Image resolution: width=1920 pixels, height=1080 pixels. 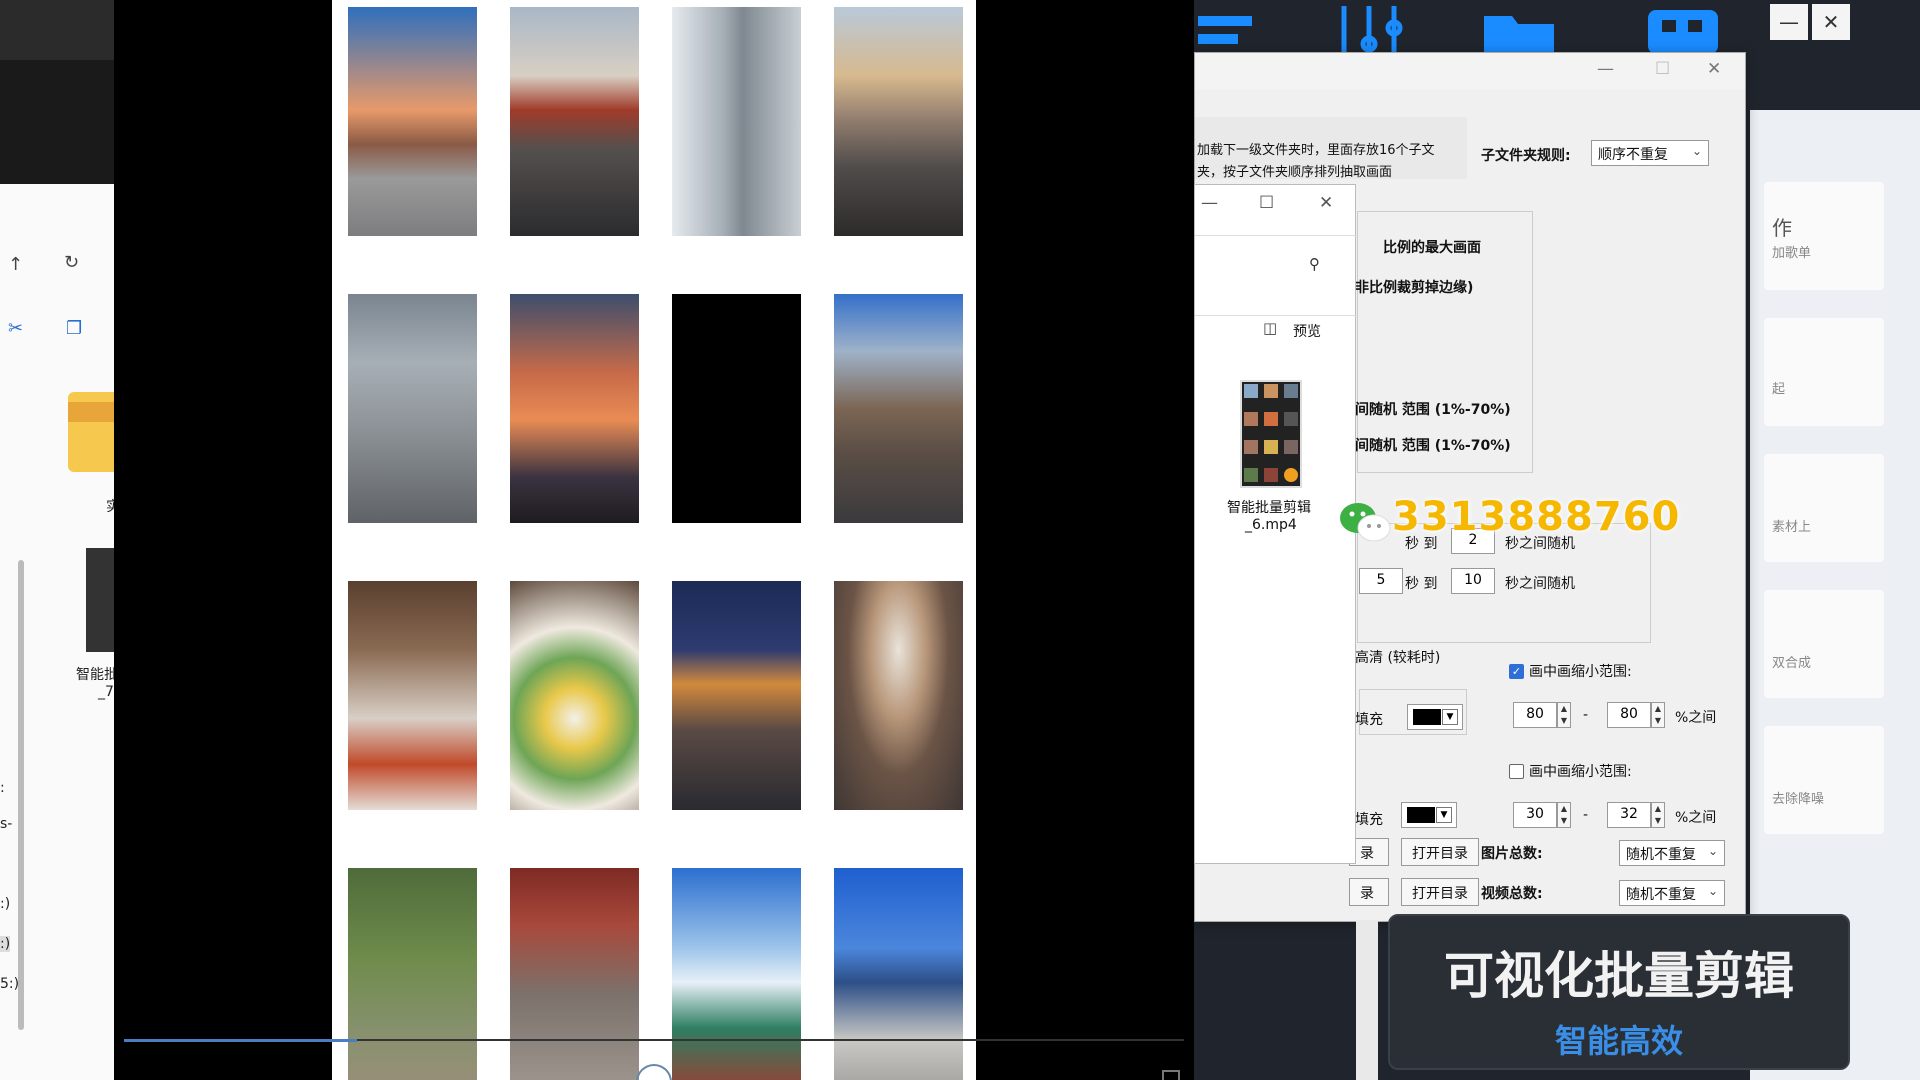 What do you see at coordinates (1658, 815) in the screenshot?
I see `pip2-max-spinner: ▲ ▼` at bounding box center [1658, 815].